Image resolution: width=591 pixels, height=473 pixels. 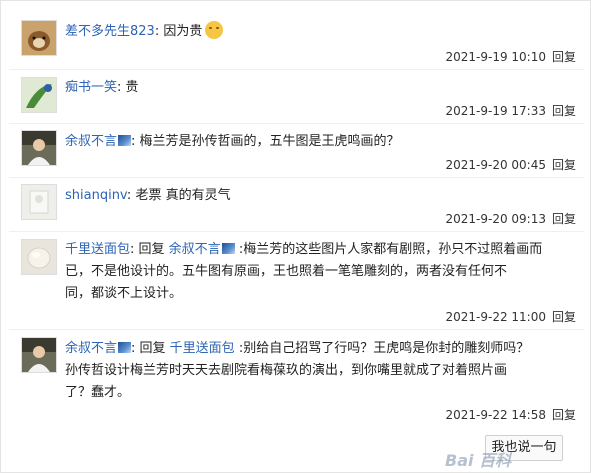 What do you see at coordinates (91, 87) in the screenshot?
I see `username: 痴书一笑` at bounding box center [91, 87].